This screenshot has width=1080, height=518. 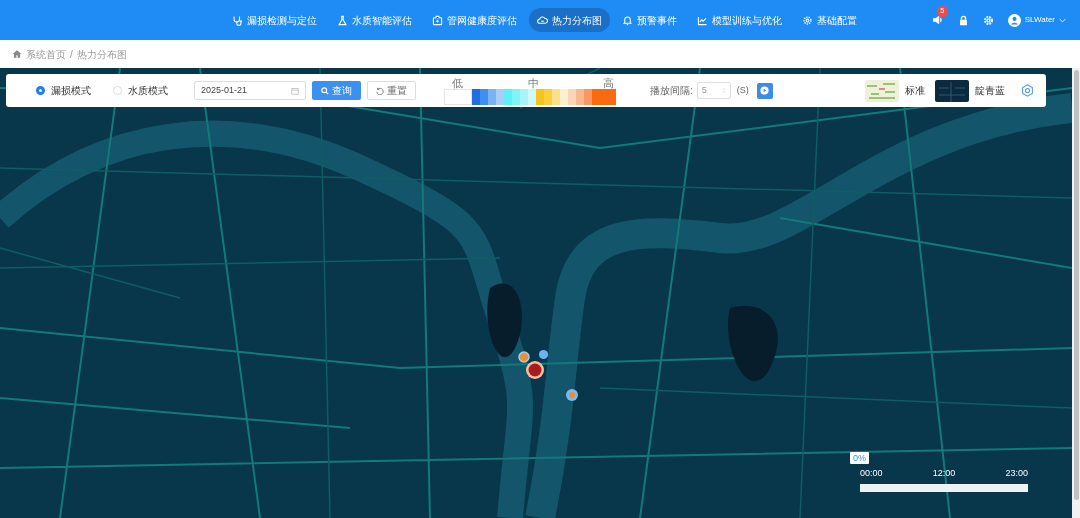 What do you see at coordinates (671, 91) in the screenshot?
I see `interval-label: 播放间隔:` at bounding box center [671, 91].